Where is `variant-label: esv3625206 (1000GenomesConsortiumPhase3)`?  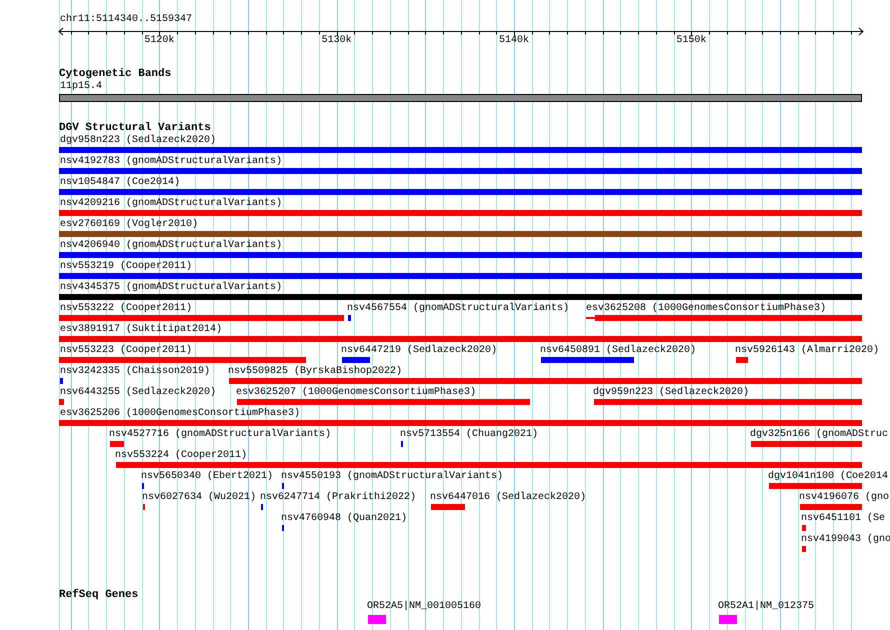
variant-label: esv3625206 (1000GenomesConsortiumPhase3) is located at coordinates (180, 414).